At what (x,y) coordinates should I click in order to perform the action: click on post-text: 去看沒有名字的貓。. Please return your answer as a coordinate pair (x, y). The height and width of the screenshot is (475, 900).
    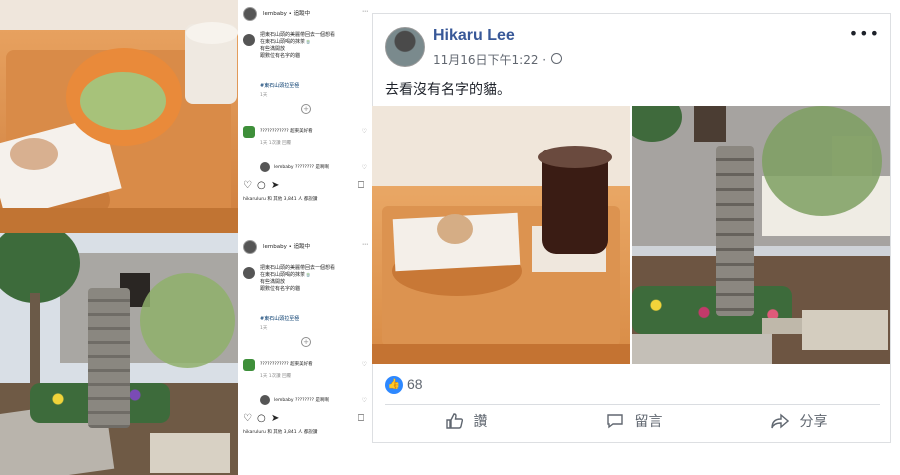
    Looking at the image, I should click on (448, 90).